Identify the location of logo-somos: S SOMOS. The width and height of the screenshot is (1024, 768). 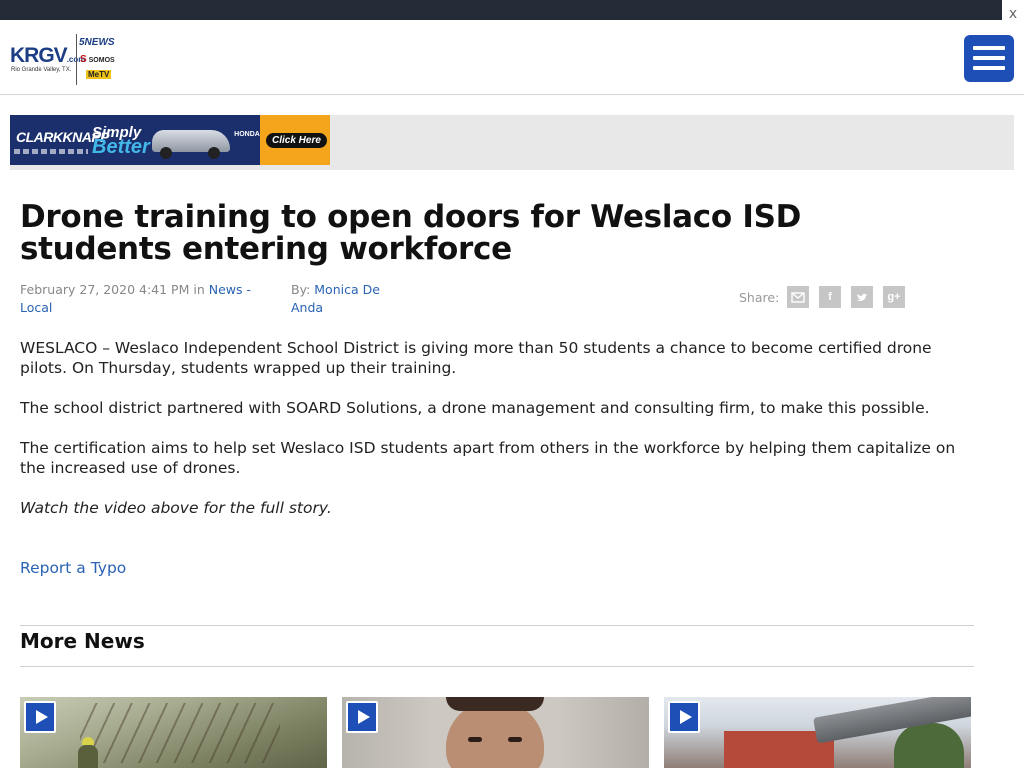
(97, 59).